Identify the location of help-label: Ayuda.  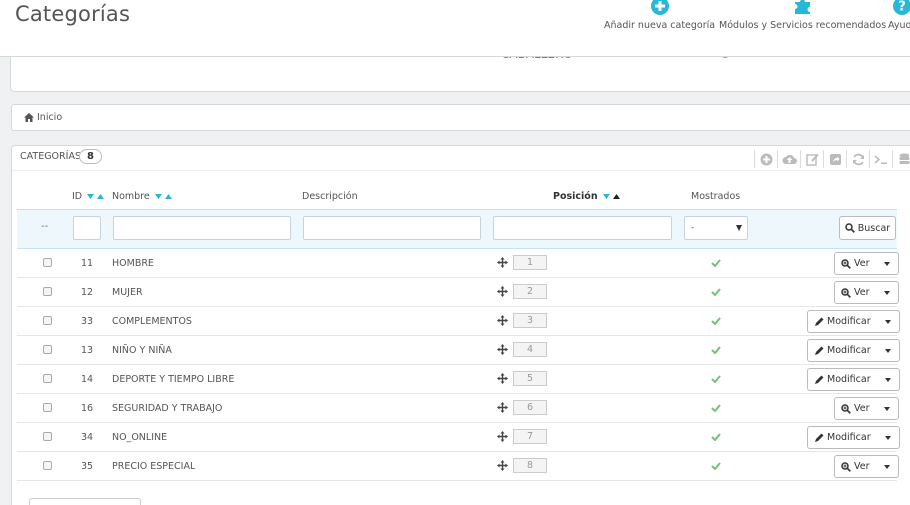
(899, 25).